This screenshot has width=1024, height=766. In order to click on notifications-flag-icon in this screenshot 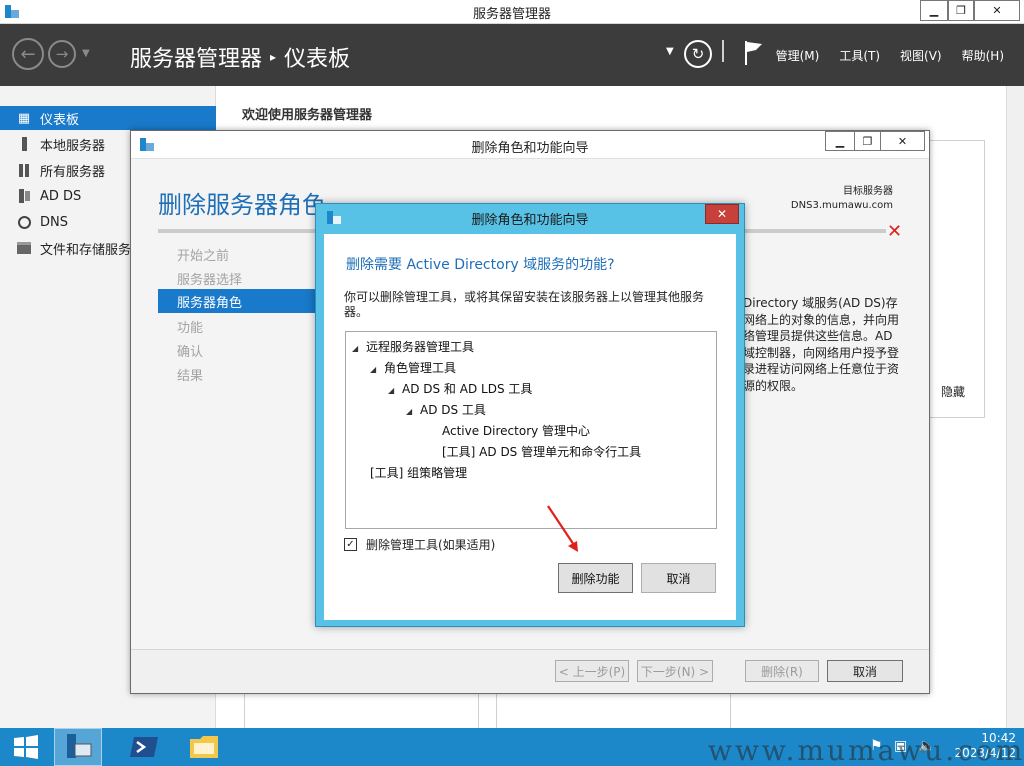, I will do `click(754, 53)`.